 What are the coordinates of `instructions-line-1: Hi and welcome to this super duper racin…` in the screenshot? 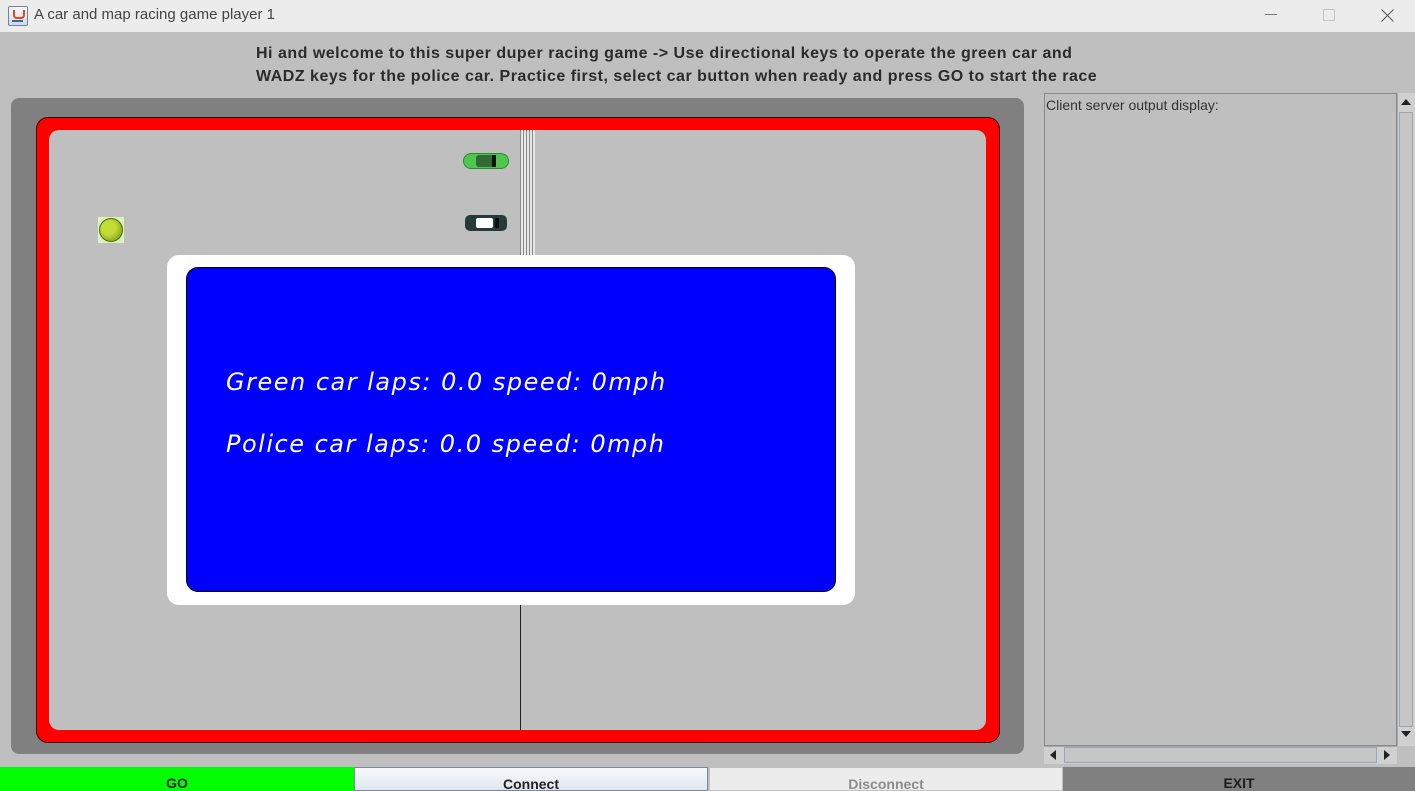 It's located at (664, 53).